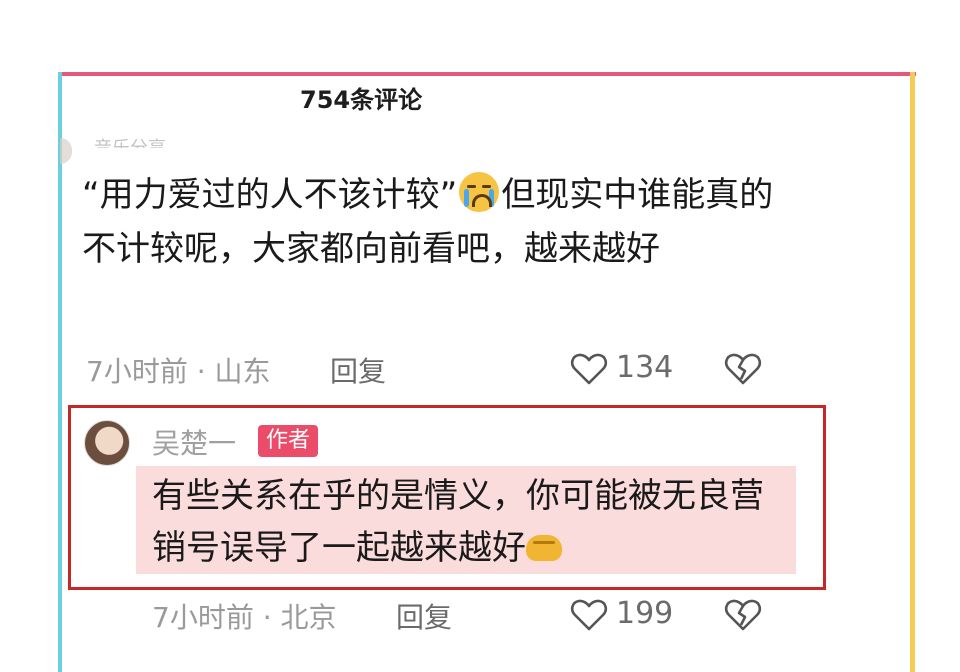 The image size is (960, 672). I want to click on comment-text: “用力爱过的人不该计较” 但现实中谁能真的不计较呢，大家都向前看吧，越来越好, so click(432, 222).